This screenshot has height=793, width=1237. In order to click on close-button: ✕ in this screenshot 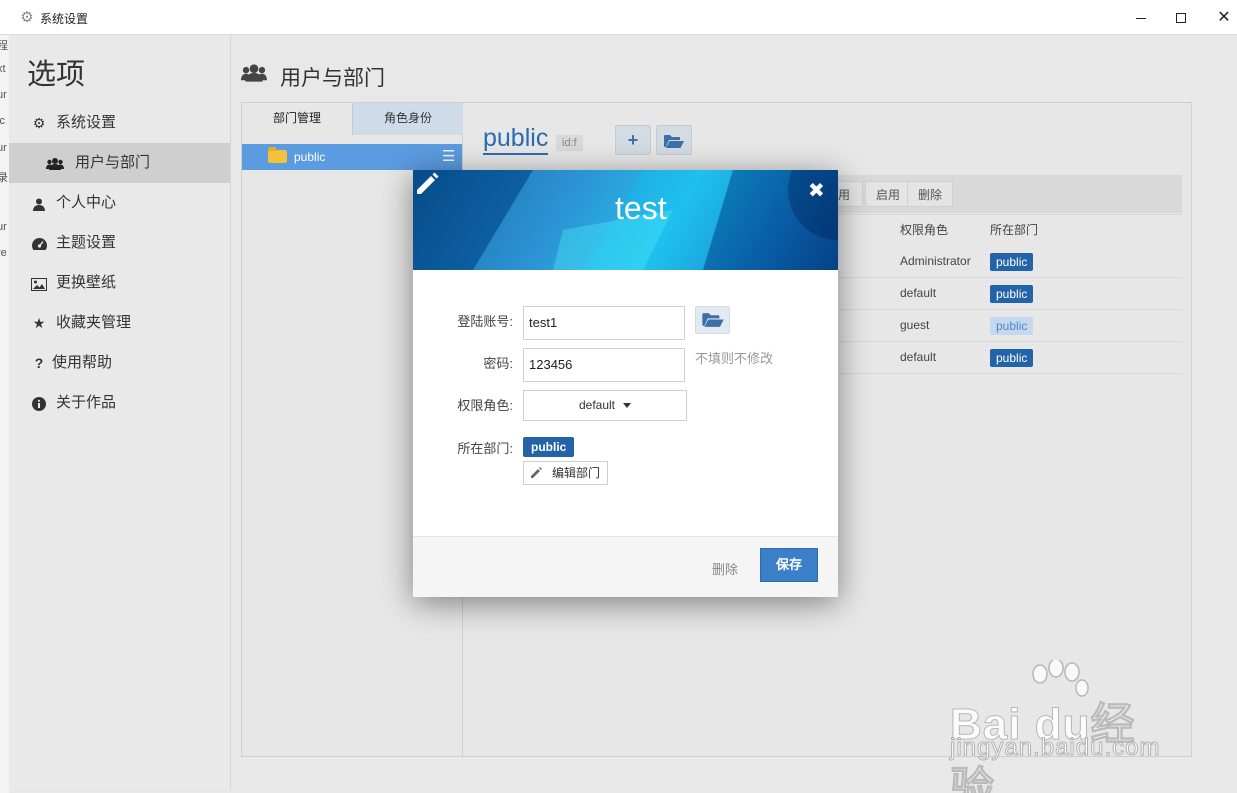, I will do `click(1219, 17)`.